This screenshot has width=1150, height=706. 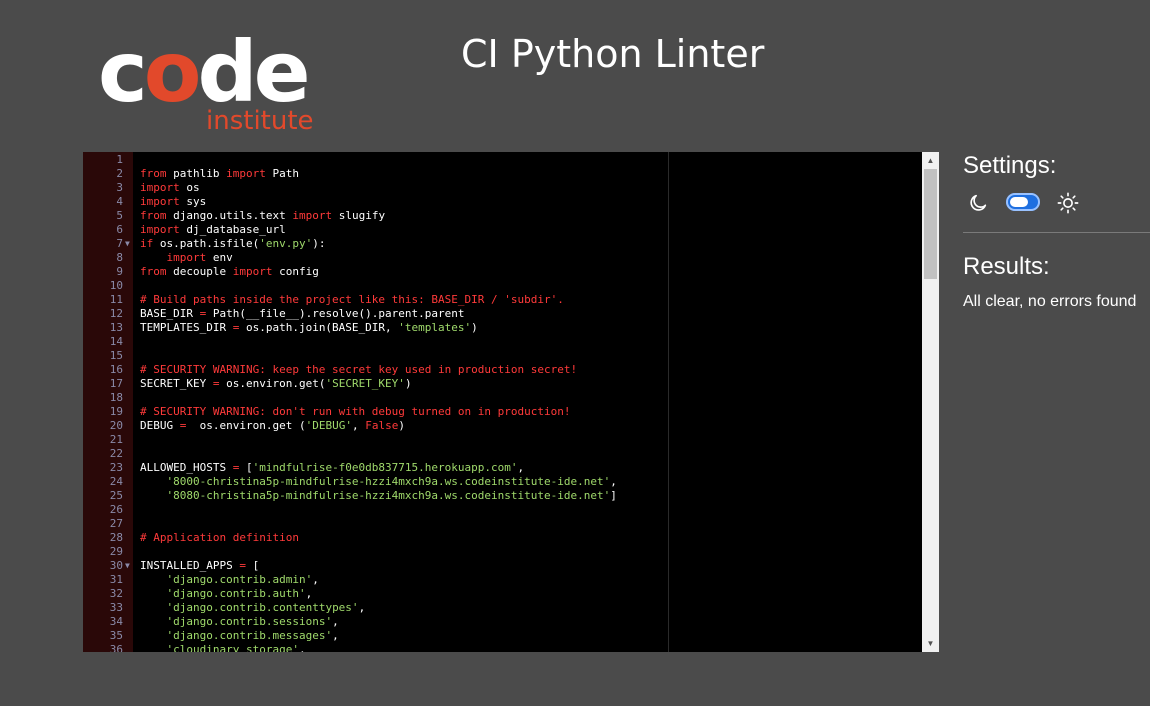 I want to click on code-line: 26, so click(x=502, y=510).